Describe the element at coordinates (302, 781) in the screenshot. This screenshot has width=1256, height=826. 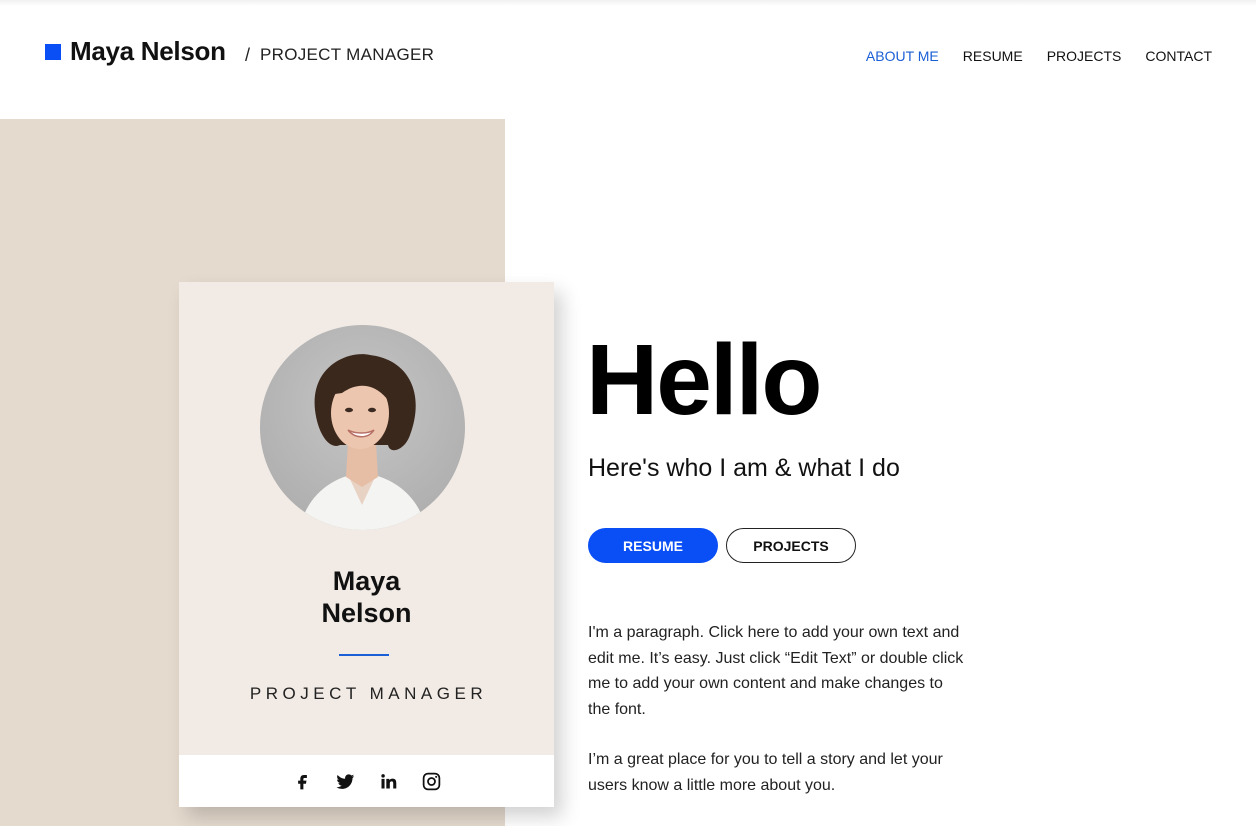
I see `facebook-icon` at that location.